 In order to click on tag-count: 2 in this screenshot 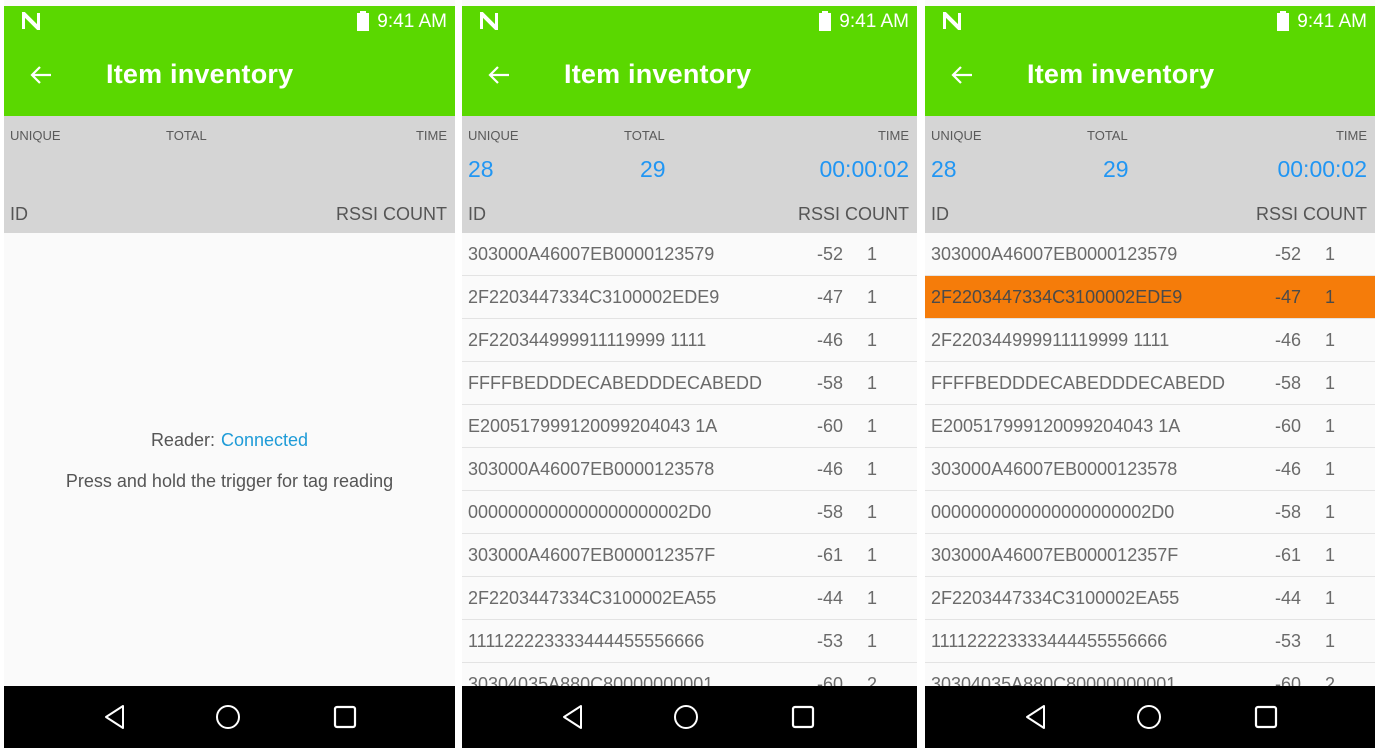, I will do `click(871, 680)`.